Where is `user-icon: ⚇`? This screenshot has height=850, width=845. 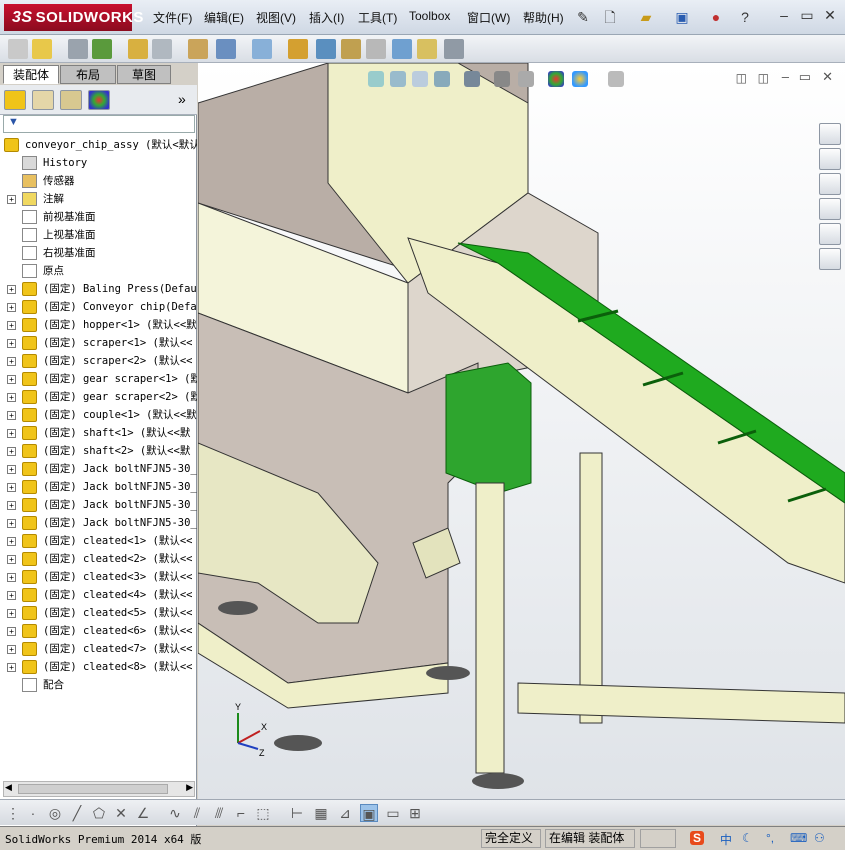 user-icon: ⚇ is located at coordinates (819, 838).